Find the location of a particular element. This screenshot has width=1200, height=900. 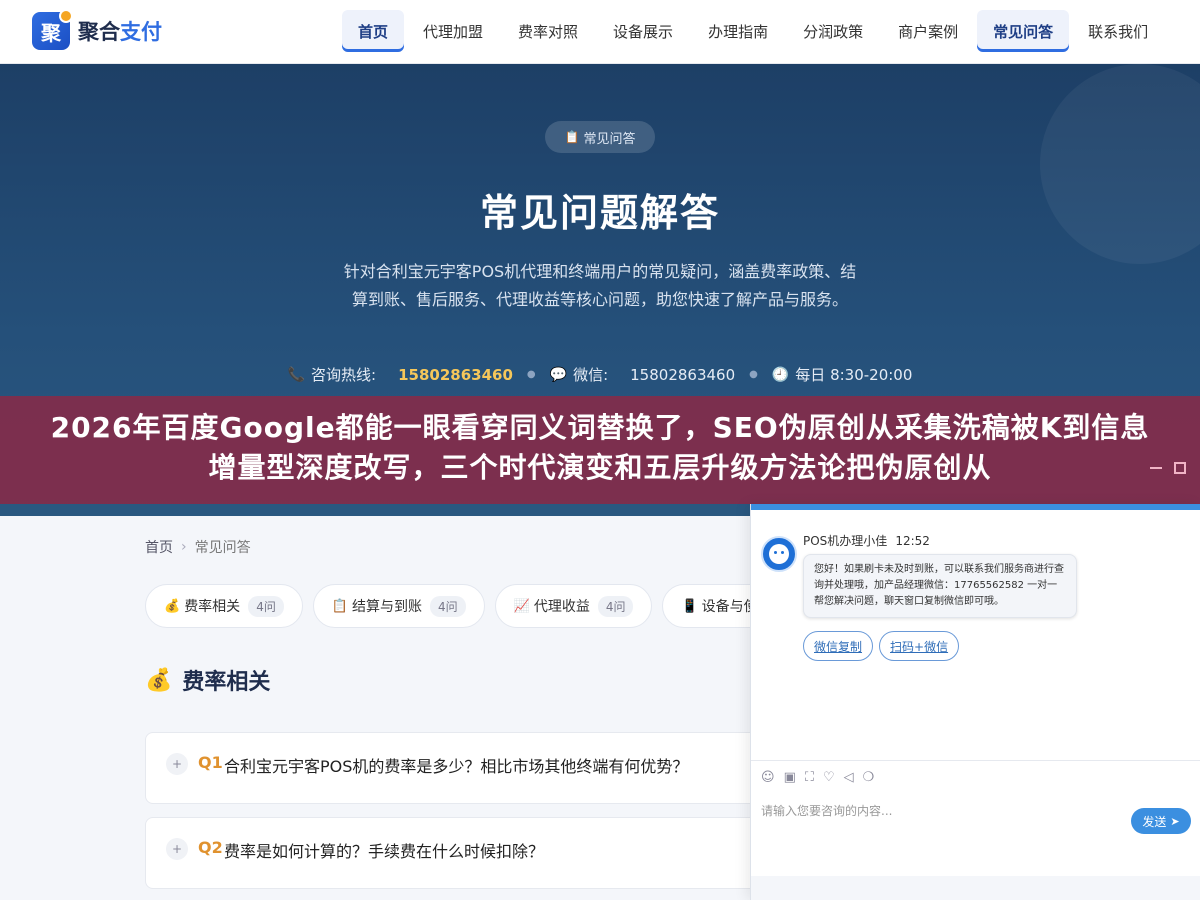

minimize-icon is located at coordinates (1156, 465).